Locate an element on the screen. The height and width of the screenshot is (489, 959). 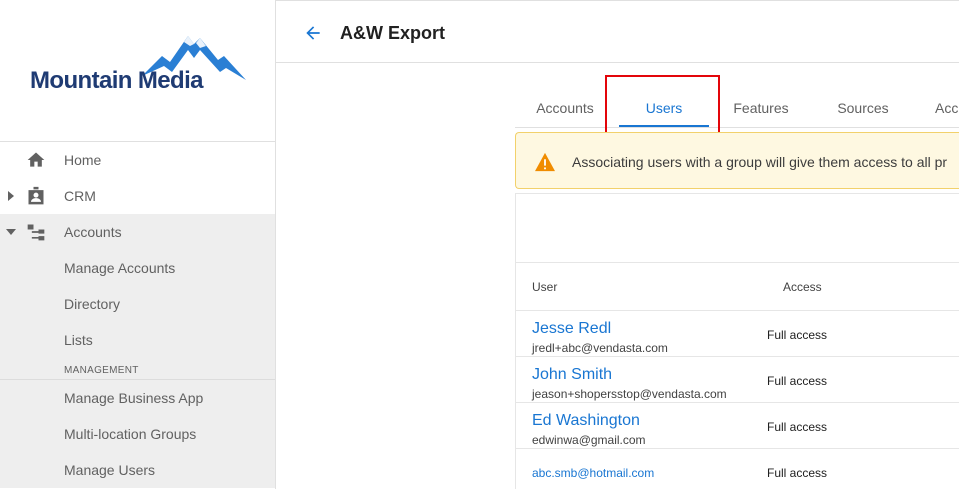
sidebar-item-manage-business-app: Manage Business App is located at coordinates (137, 398).